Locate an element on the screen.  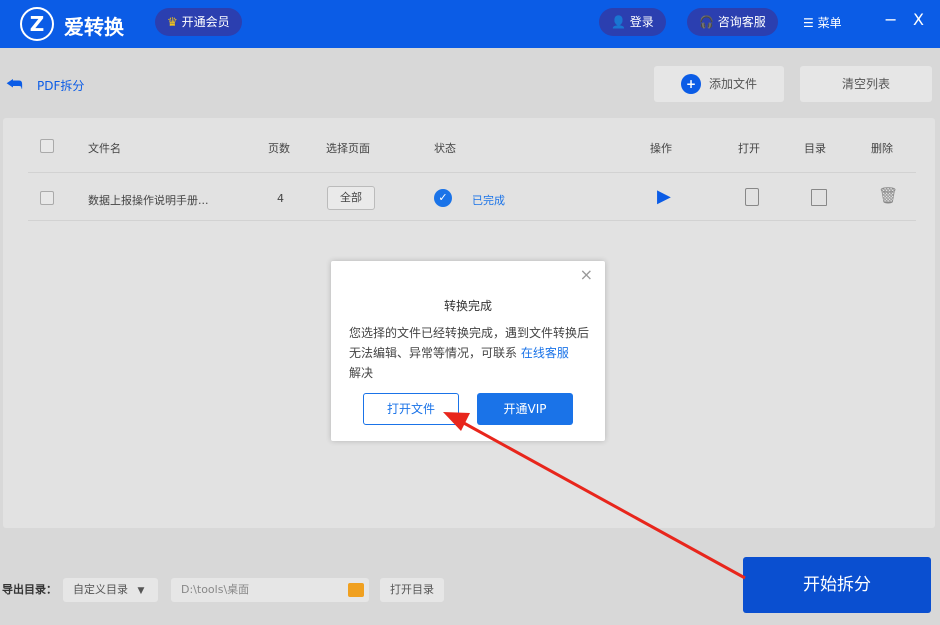
online-support-link: 在线客服 is located at coordinates (545, 353).